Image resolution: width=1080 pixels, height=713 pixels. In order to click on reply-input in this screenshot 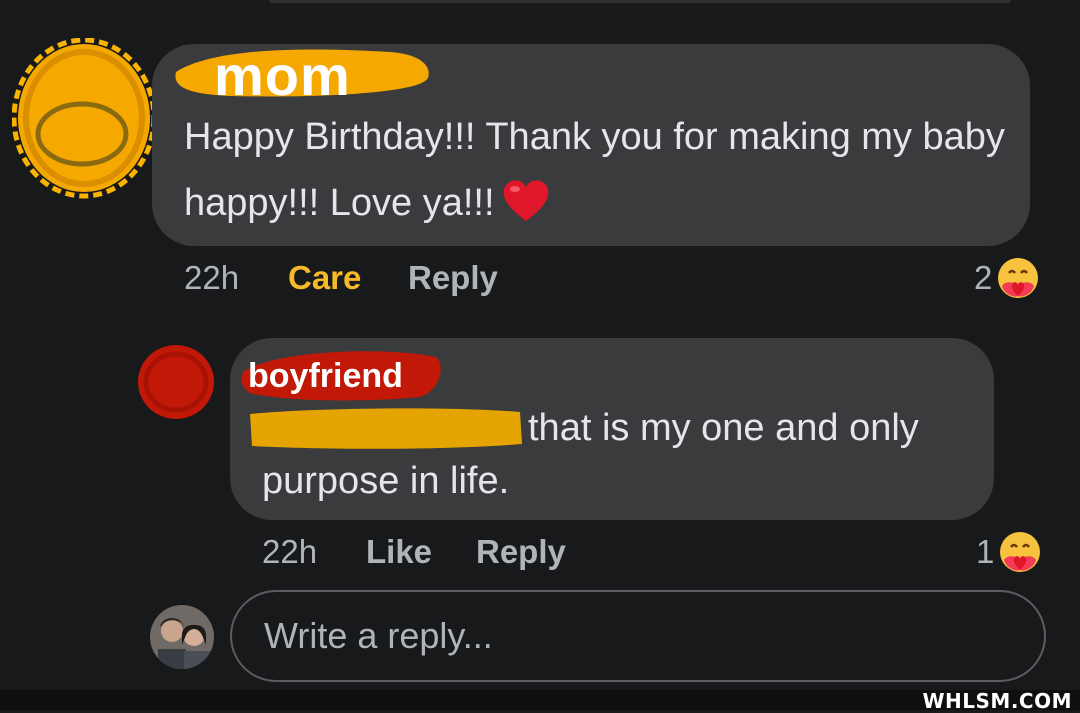, I will do `click(638, 636)`.